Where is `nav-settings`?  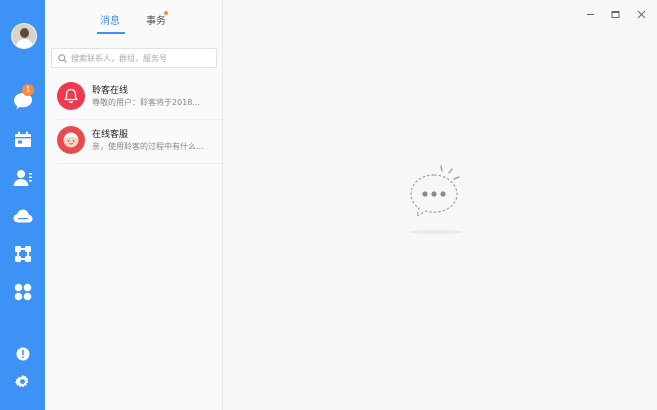
nav-settings is located at coordinates (22, 381).